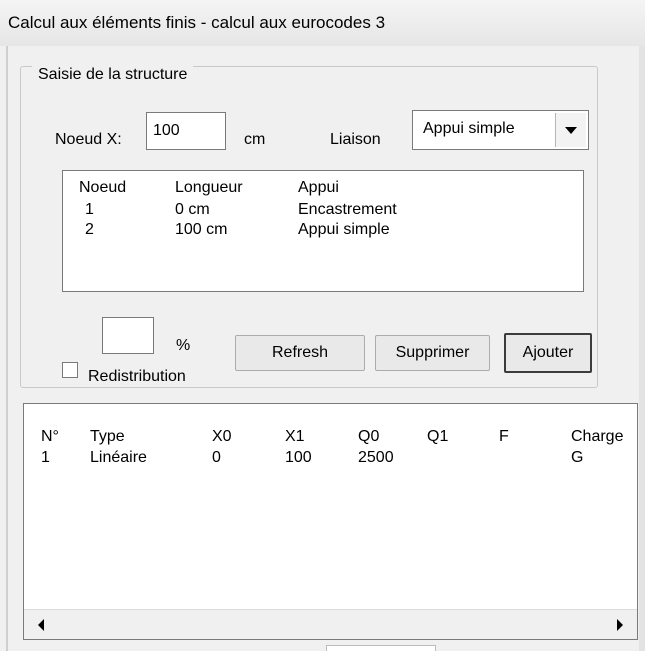  I want to click on header-x0: X0, so click(222, 436).